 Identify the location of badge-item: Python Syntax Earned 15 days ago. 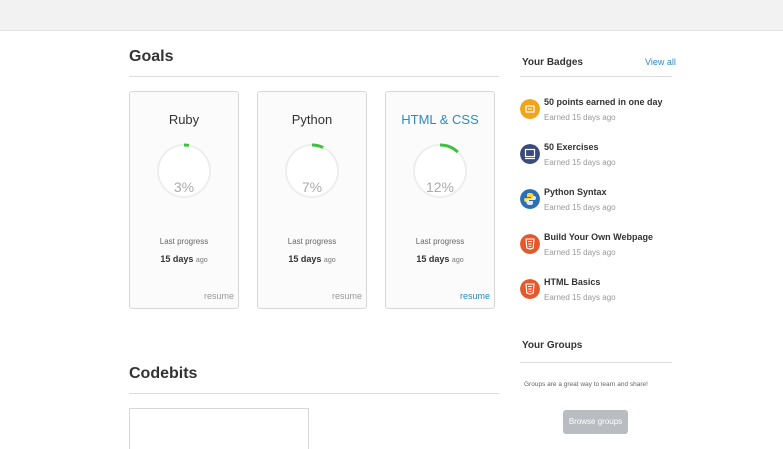
(600, 205).